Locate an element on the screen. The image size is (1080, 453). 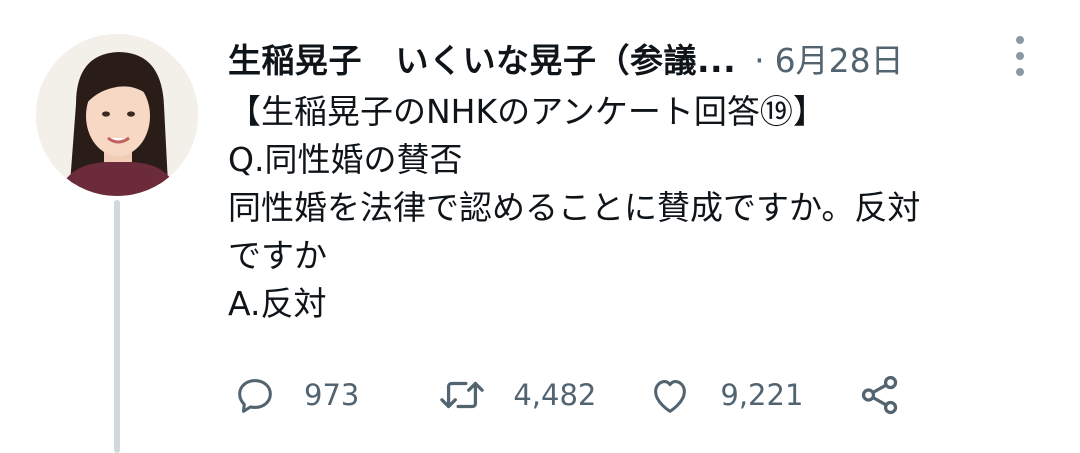
like-button: 9,221 is located at coordinates (724, 395).